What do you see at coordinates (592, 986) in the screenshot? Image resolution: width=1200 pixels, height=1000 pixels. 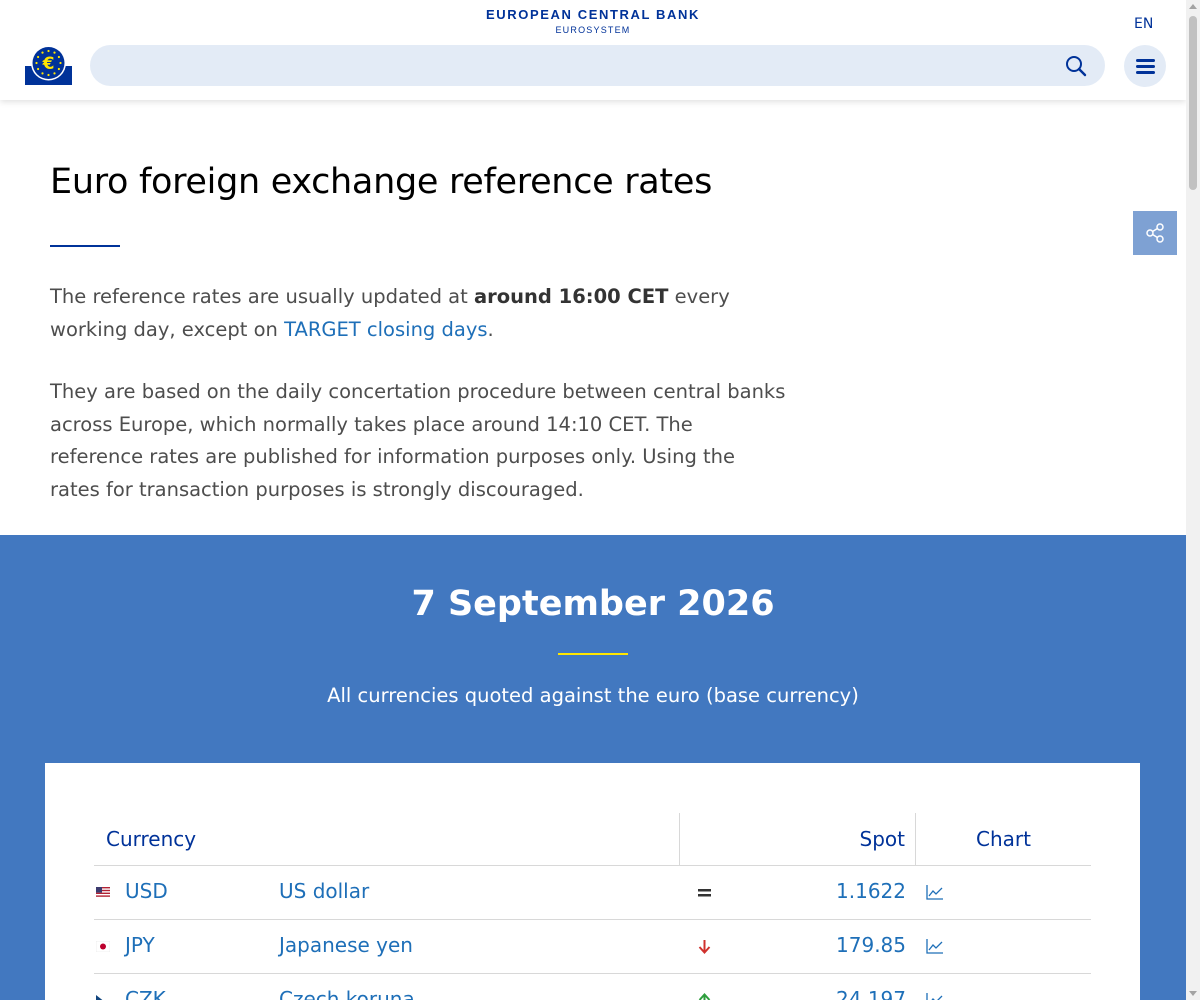 I see `table-row: CZK Czech koruna 24.197` at bounding box center [592, 986].